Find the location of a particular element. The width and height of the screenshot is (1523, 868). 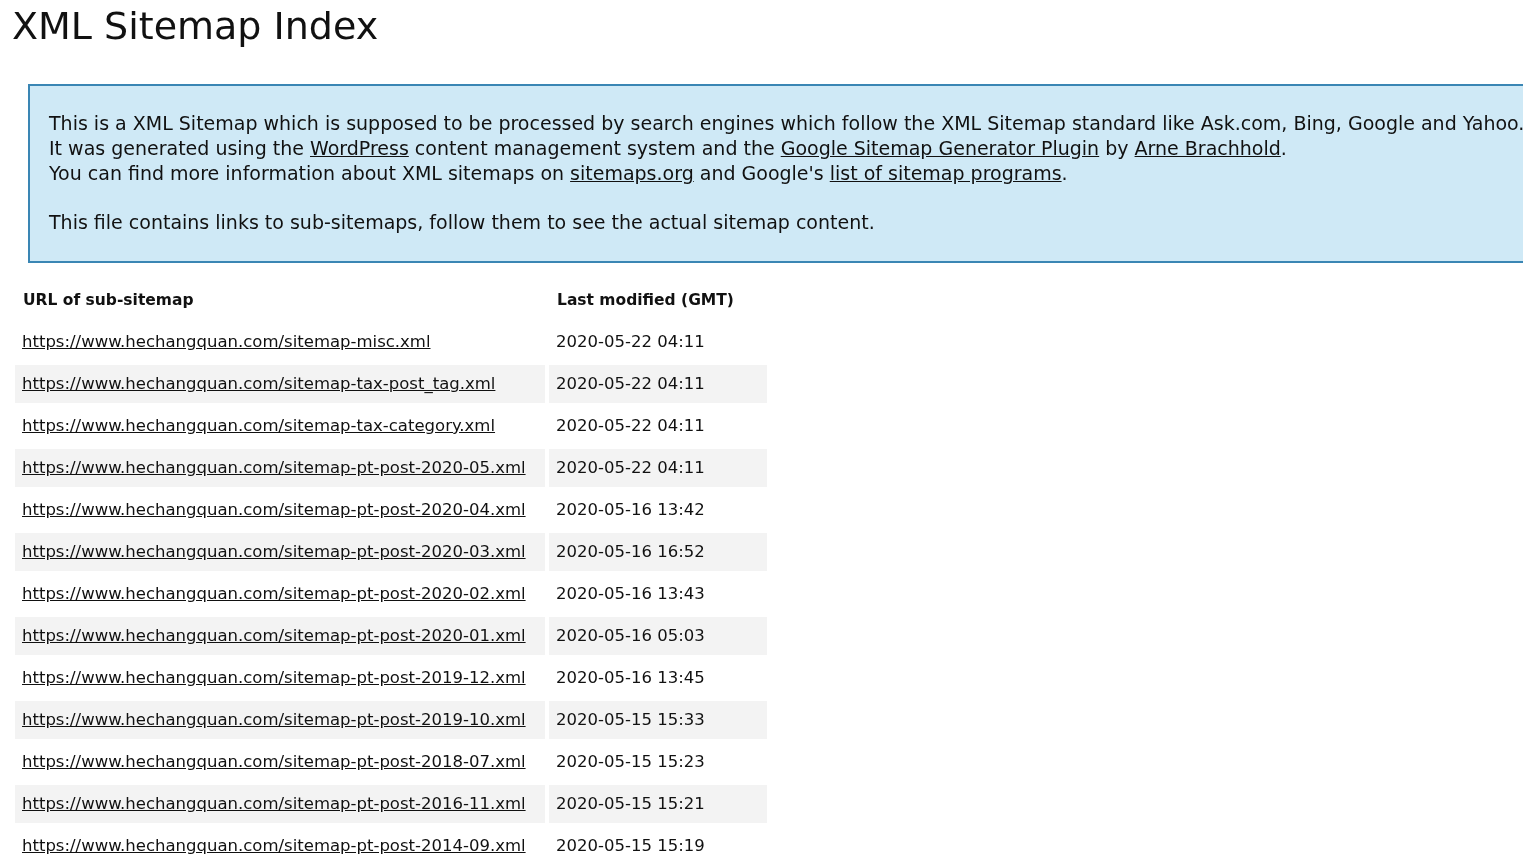

table-cell: 2020-05-15 15:21 is located at coordinates (658, 804).